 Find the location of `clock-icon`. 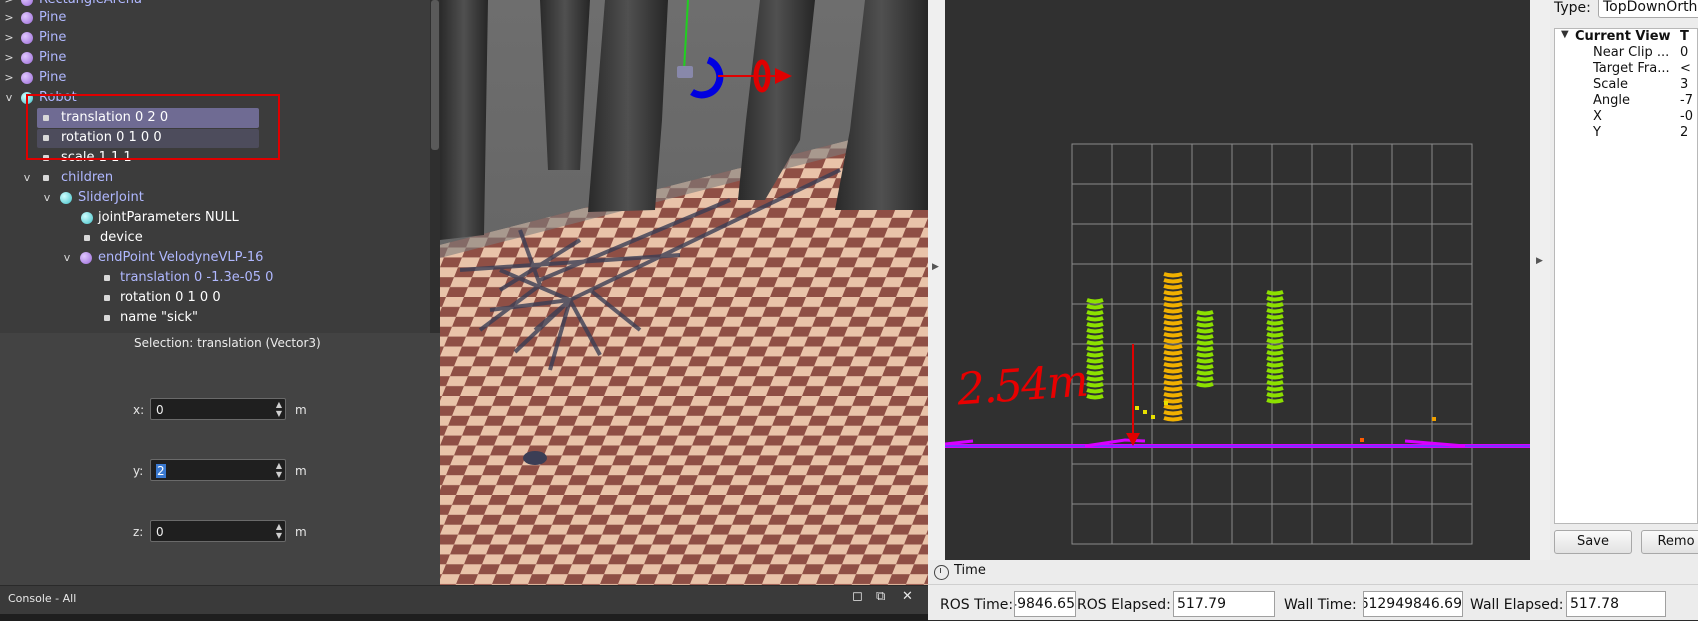

clock-icon is located at coordinates (941, 572).